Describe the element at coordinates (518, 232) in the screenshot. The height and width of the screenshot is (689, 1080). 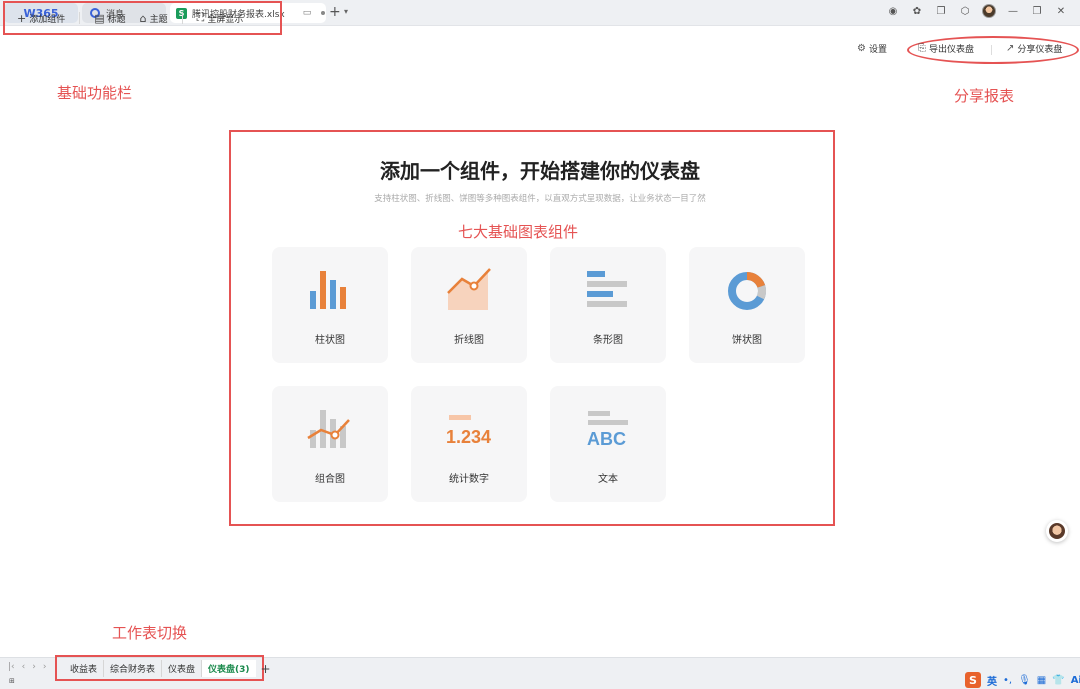
I see `annotation-seven-components: 七大基础图表组件` at that location.